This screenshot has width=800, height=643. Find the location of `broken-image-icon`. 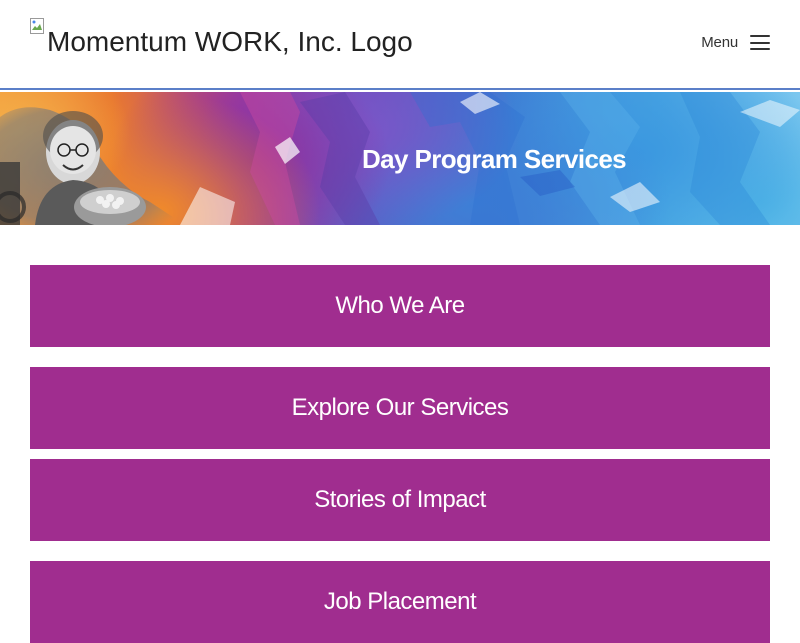

broken-image-icon is located at coordinates (37, 26).